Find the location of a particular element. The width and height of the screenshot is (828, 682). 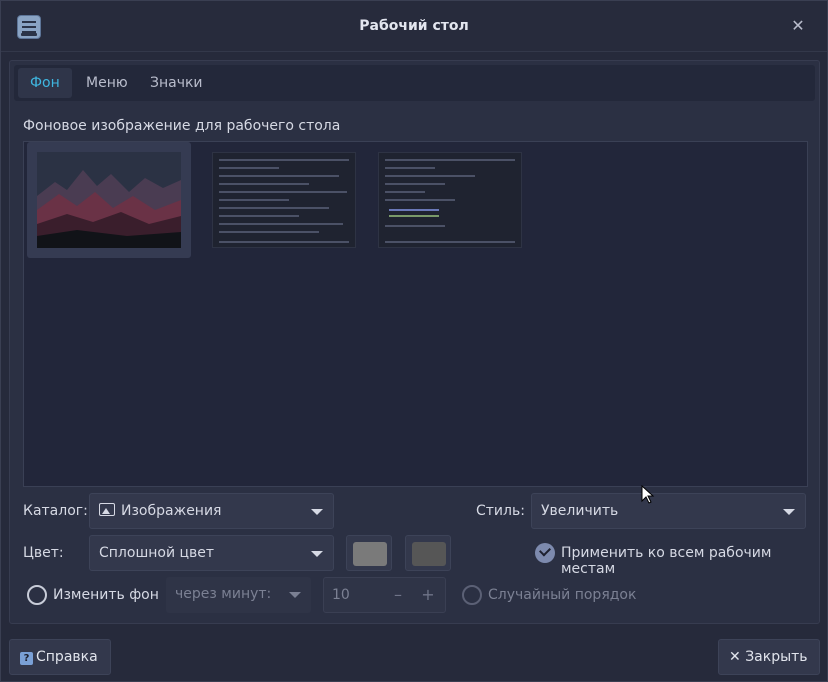

catalog-label: Каталог: is located at coordinates (55, 511).